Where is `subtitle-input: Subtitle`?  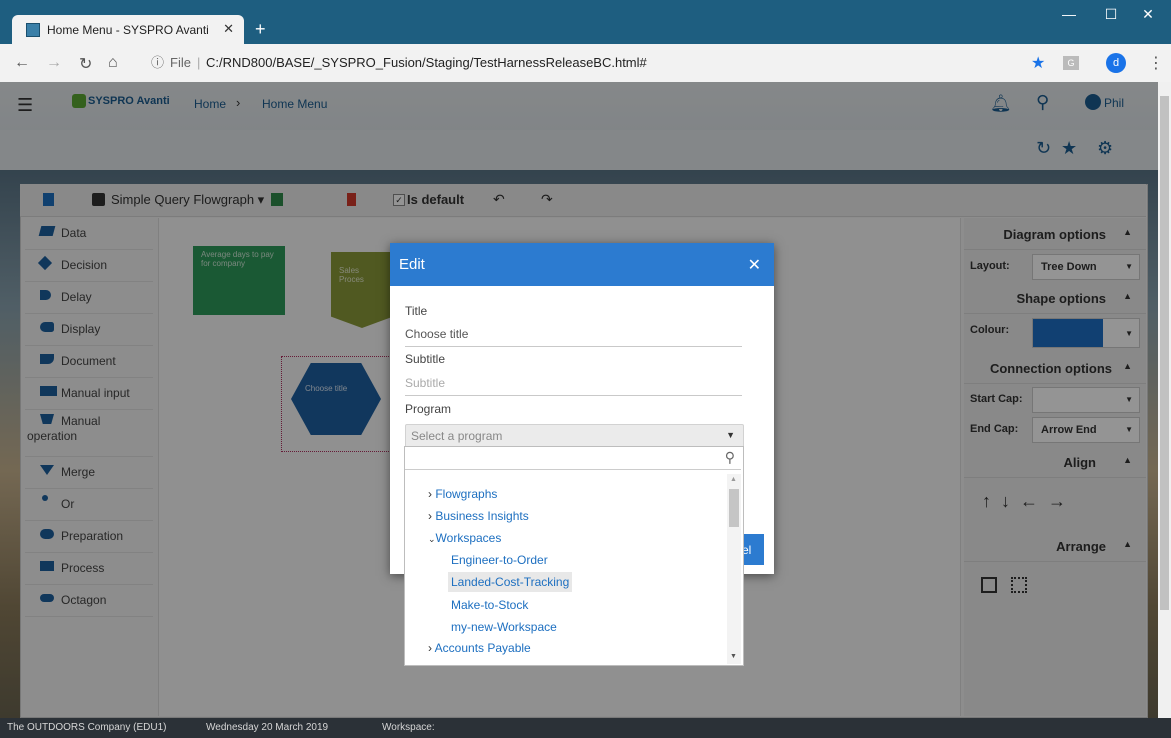
subtitle-input: Subtitle is located at coordinates (573, 384).